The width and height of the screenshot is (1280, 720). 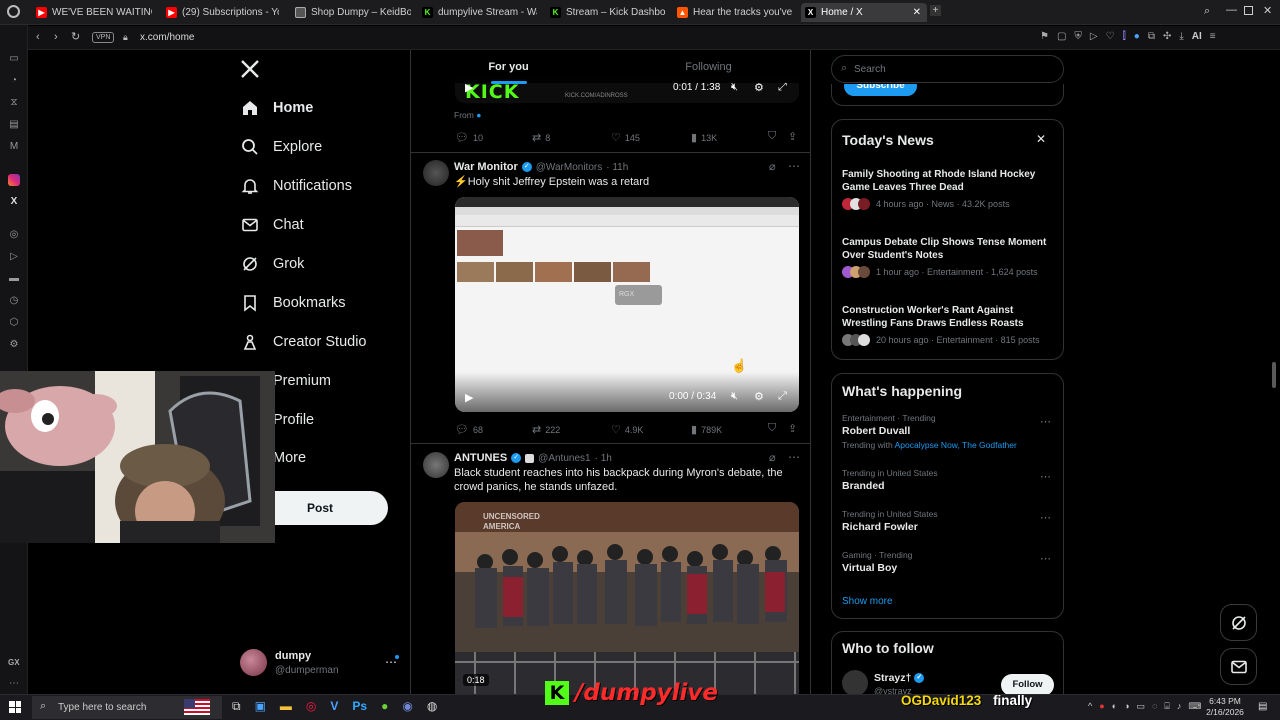 What do you see at coordinates (281, 147) in the screenshot?
I see `nav-explore: Explore` at bounding box center [281, 147].